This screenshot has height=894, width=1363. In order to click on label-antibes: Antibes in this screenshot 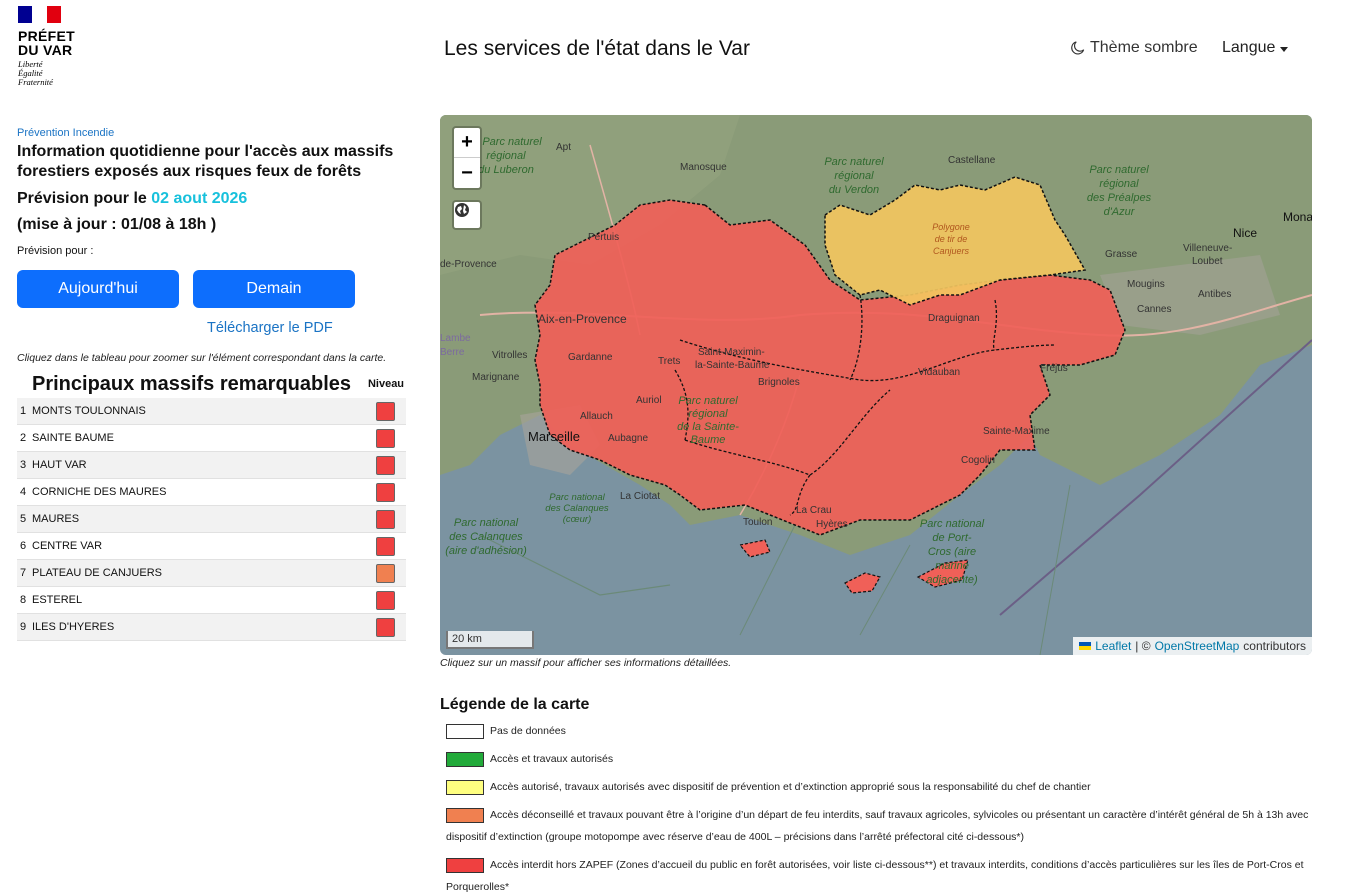, I will do `click(1214, 294)`.